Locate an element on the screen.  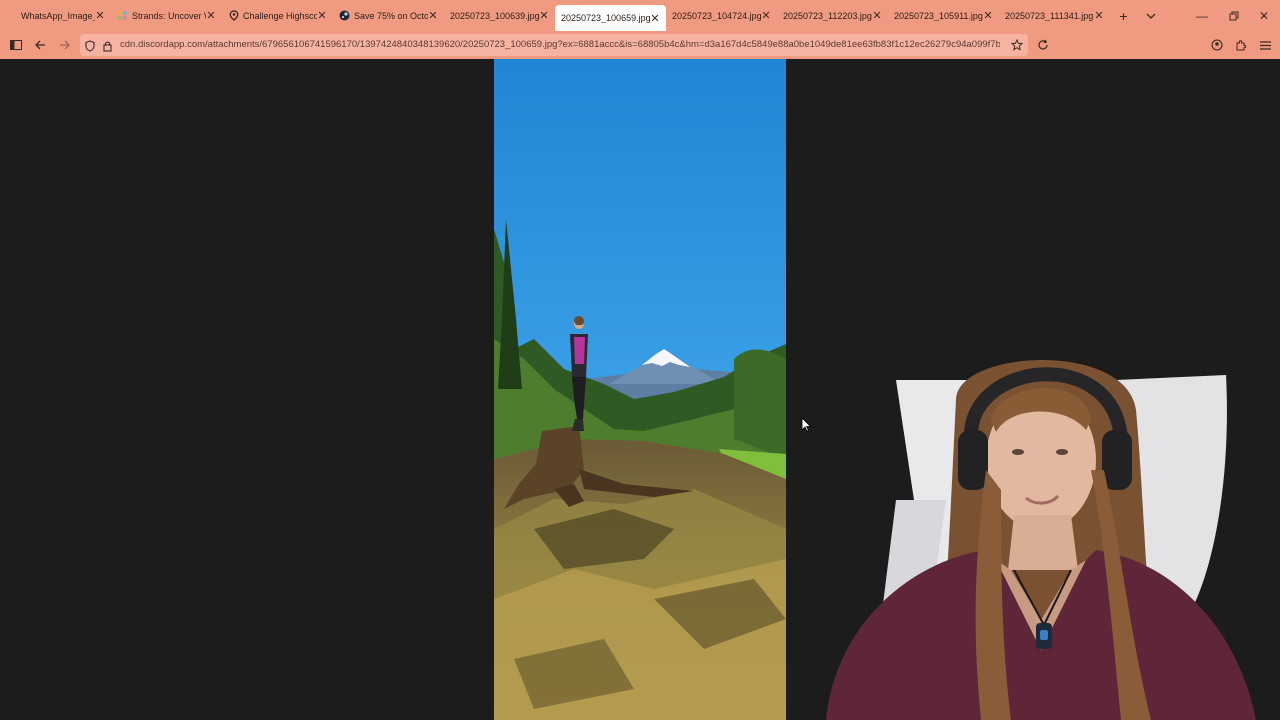
plus-icon: + is located at coordinates (1123, 15).